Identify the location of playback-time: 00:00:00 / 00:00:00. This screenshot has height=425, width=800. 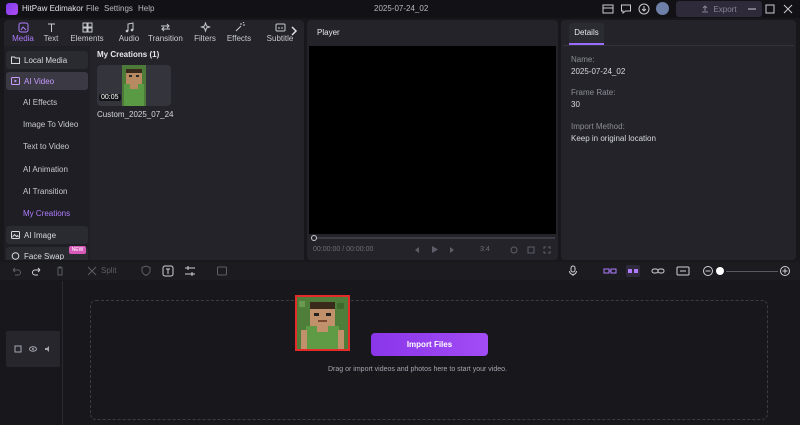
(343, 249).